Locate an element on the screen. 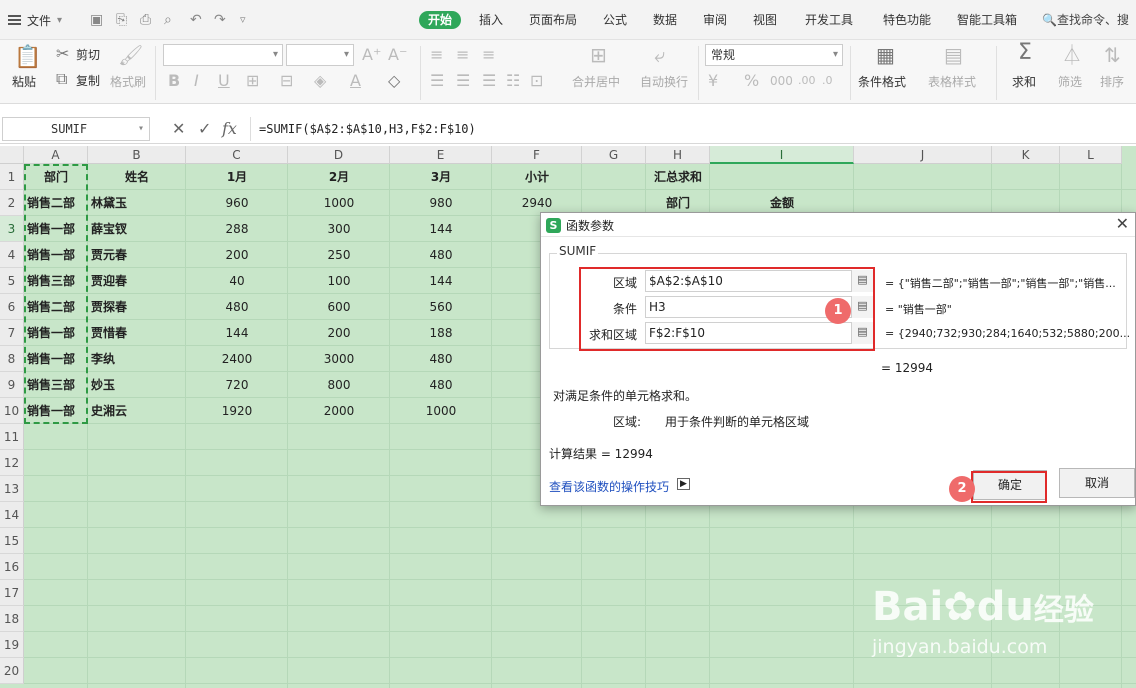 The width and height of the screenshot is (1136, 688). cell-month1: 960 is located at coordinates (237, 203).